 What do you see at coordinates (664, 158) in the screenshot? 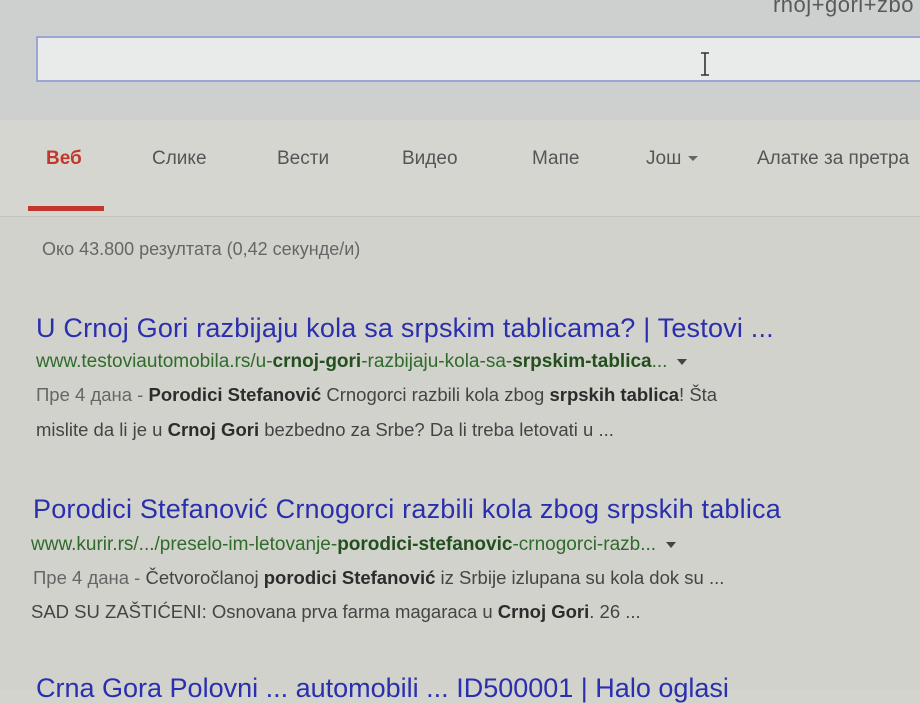
I see `tab-more-label: Још` at bounding box center [664, 158].